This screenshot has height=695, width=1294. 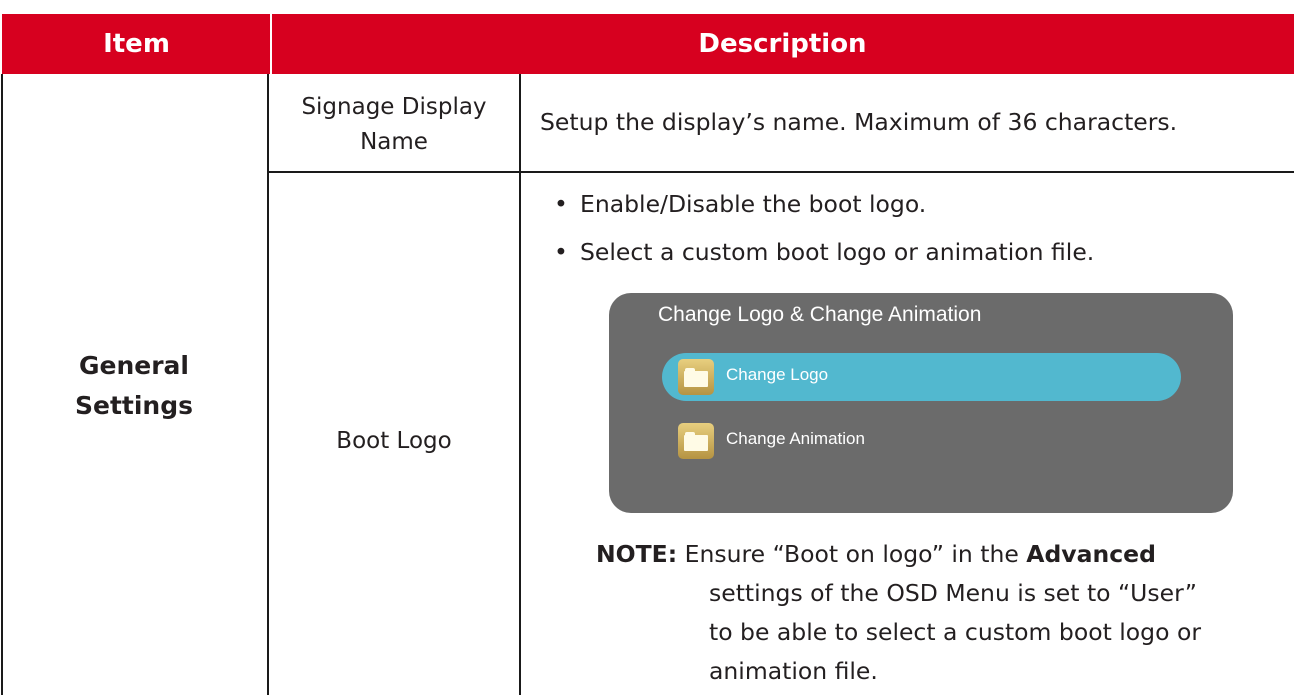 What do you see at coordinates (793, 671) in the screenshot?
I see `note-line: animation file.` at bounding box center [793, 671].